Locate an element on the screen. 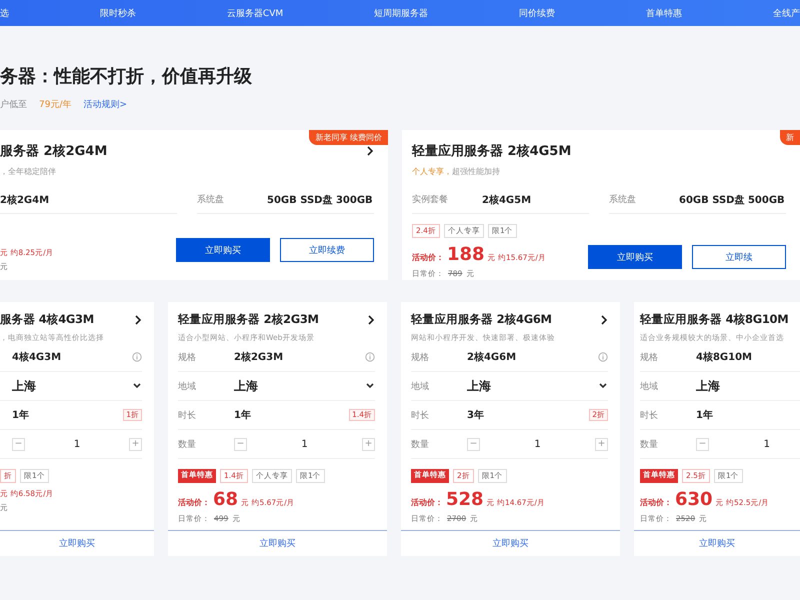 This screenshot has width=800, height=600. card-title: 轻量应用服务器 4核8G10M is located at coordinates (714, 319).